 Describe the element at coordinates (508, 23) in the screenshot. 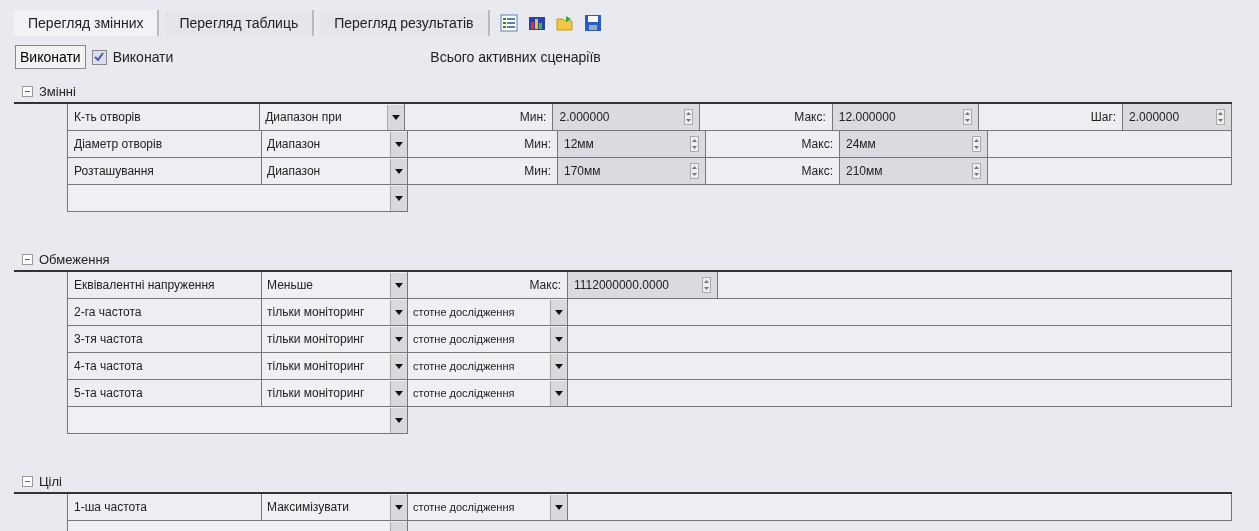

I see `list-icon` at that location.